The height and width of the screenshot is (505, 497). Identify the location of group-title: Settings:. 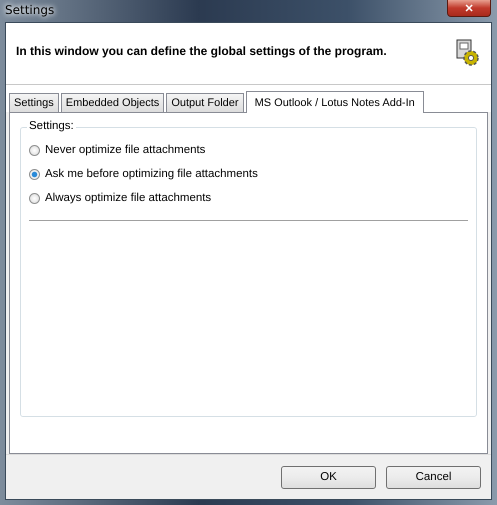
(51, 126).